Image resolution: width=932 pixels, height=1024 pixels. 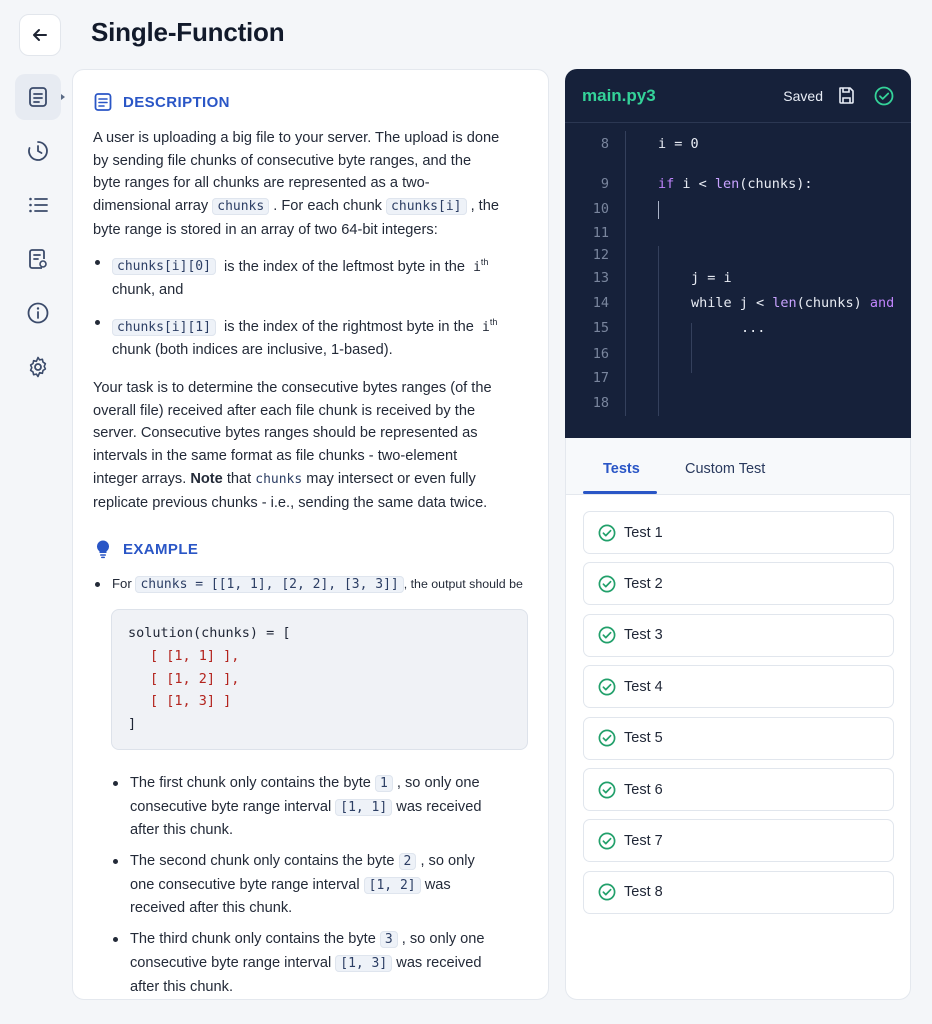 What do you see at coordinates (711, 278) in the screenshot?
I see `code-line: j = i` at bounding box center [711, 278].